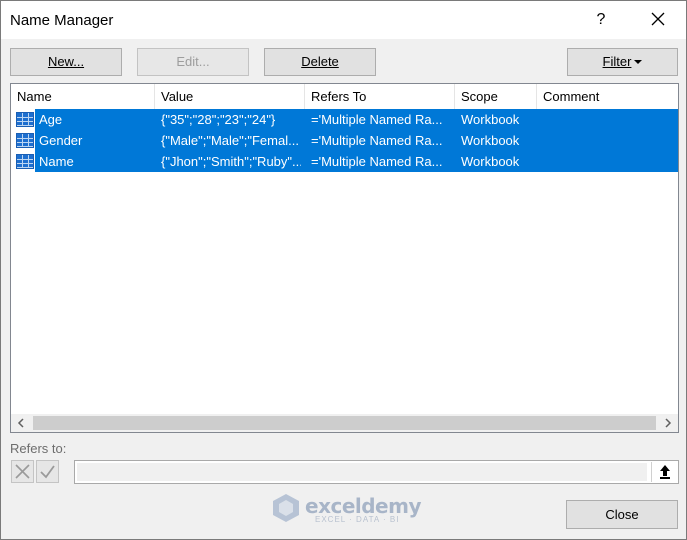 This screenshot has width=687, height=540. What do you see at coordinates (622, 514) in the screenshot?
I see `close-button: Close` at bounding box center [622, 514].